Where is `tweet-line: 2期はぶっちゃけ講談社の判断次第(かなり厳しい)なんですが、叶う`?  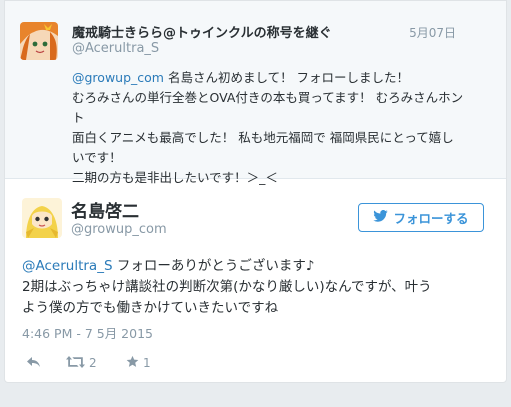 tweet-line: 2期はぶっちゃけ講談社の判断次第(かなり厳しい)なんですが、叶う is located at coordinates (227, 287).